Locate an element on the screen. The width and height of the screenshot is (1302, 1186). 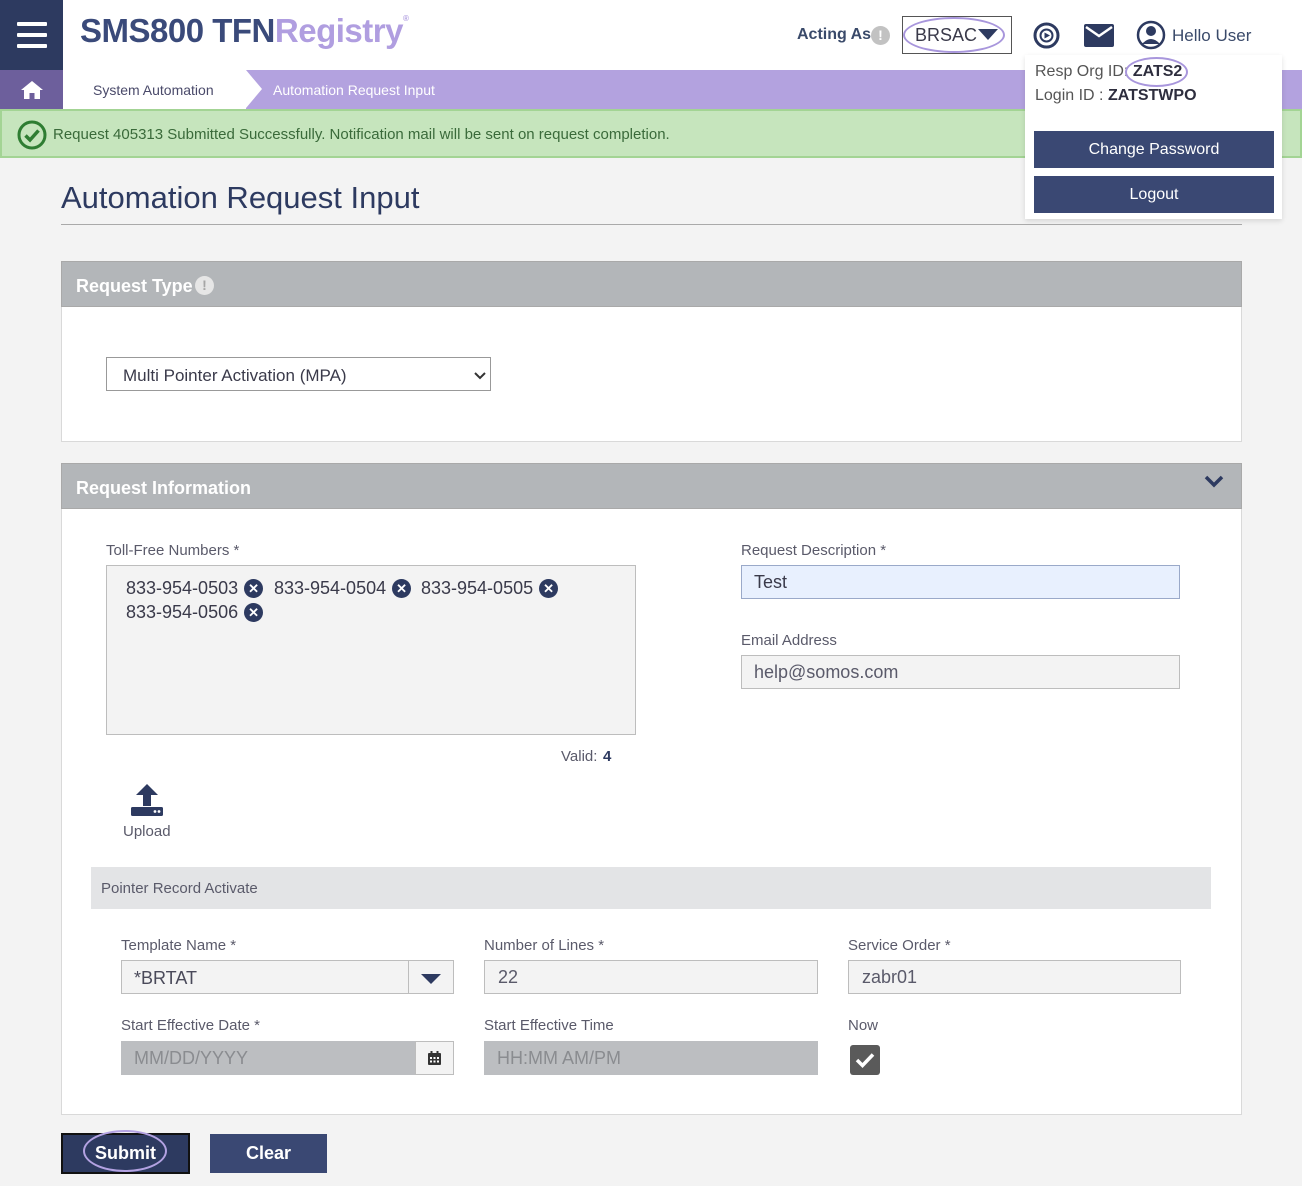
email-address-label: Email Address is located at coordinates (789, 640).